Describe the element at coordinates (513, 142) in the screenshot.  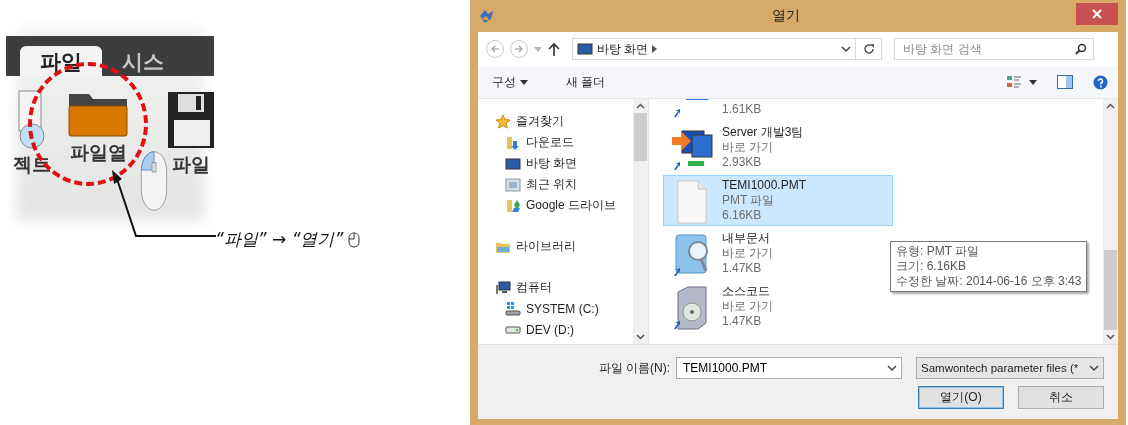
I see `download-folder-icon` at that location.